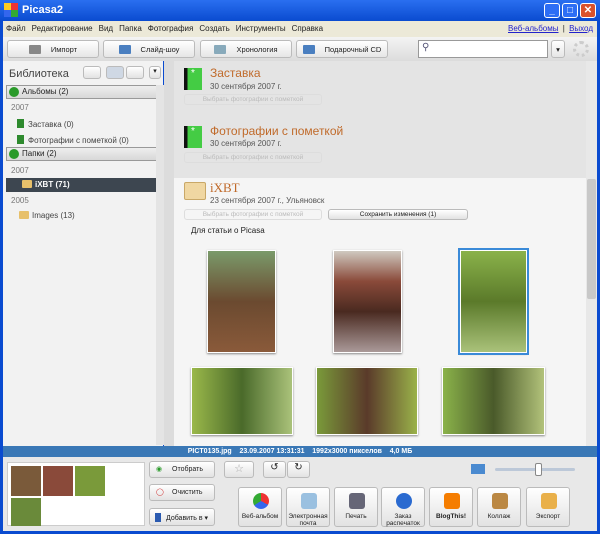 Image resolution: width=600 pixels, height=534 pixels. Describe the element at coordinates (308, 49) in the screenshot. I see `gift-cd-icon` at that location.